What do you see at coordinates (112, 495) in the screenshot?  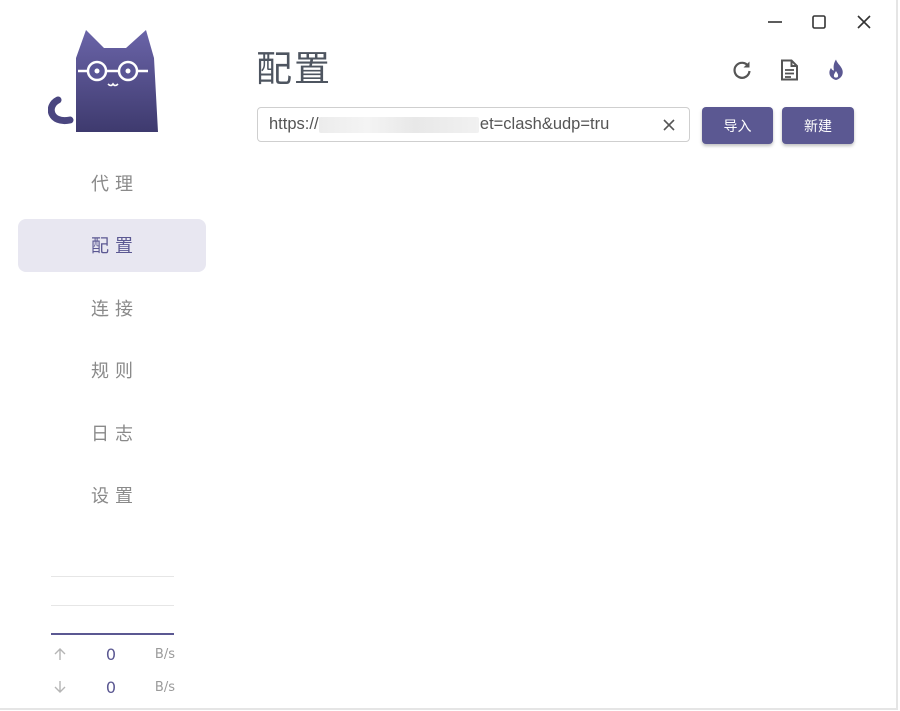 I see `sidebar-item-settings: 设置` at bounding box center [112, 495].